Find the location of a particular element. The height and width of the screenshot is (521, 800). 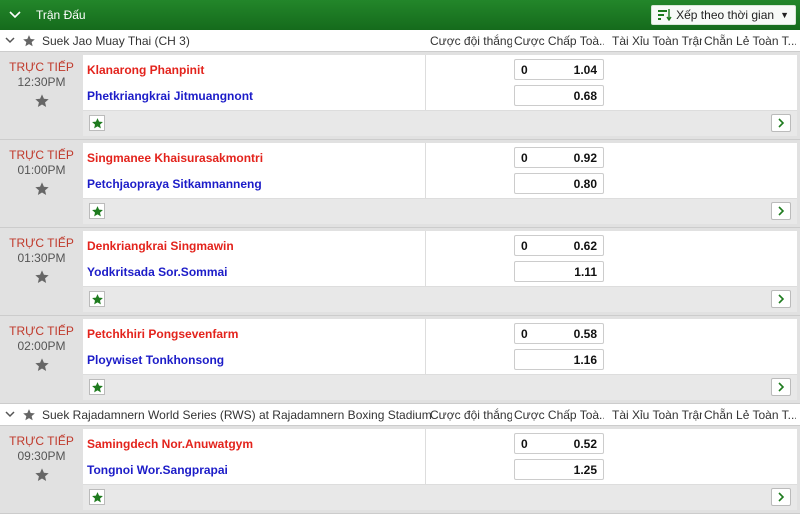

away-team: Tongnoi Wor.Sangprapai is located at coordinates (157, 470).